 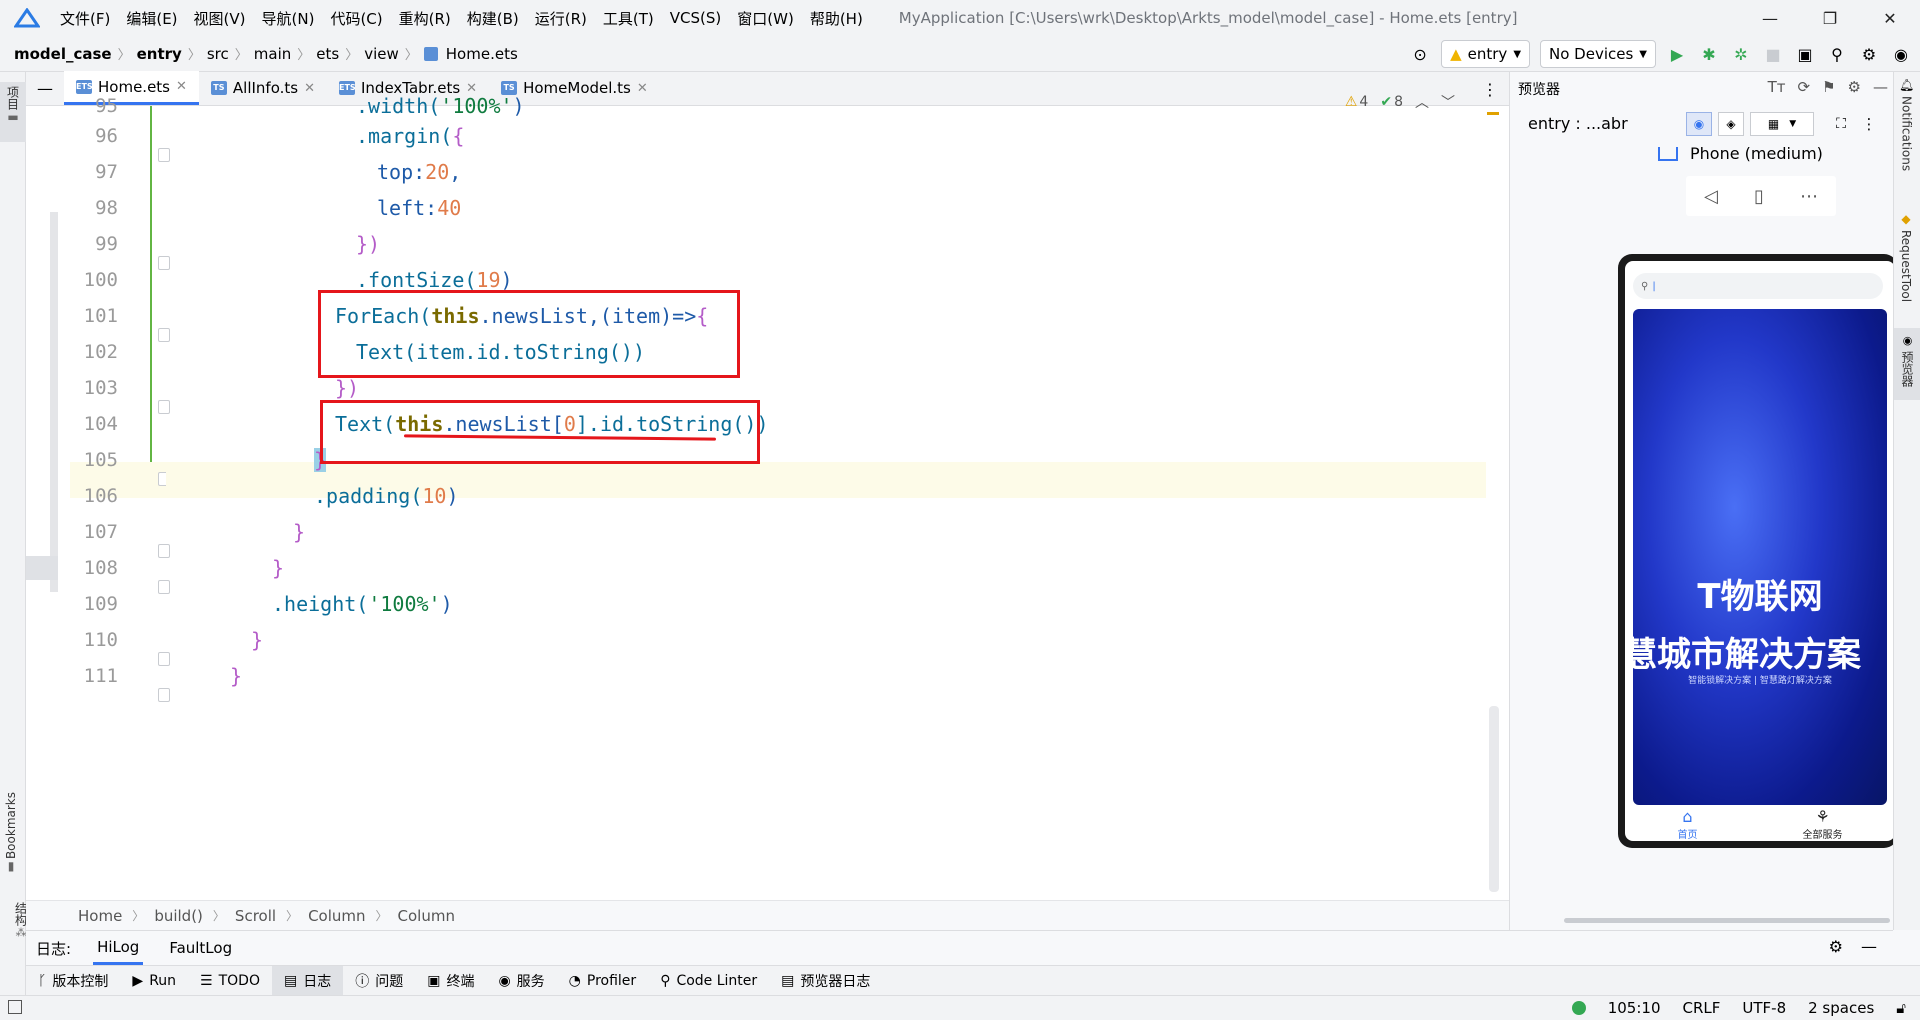 What do you see at coordinates (603, 981) in the screenshot?
I see `tool-profiler: ◔ Profiler` at bounding box center [603, 981].